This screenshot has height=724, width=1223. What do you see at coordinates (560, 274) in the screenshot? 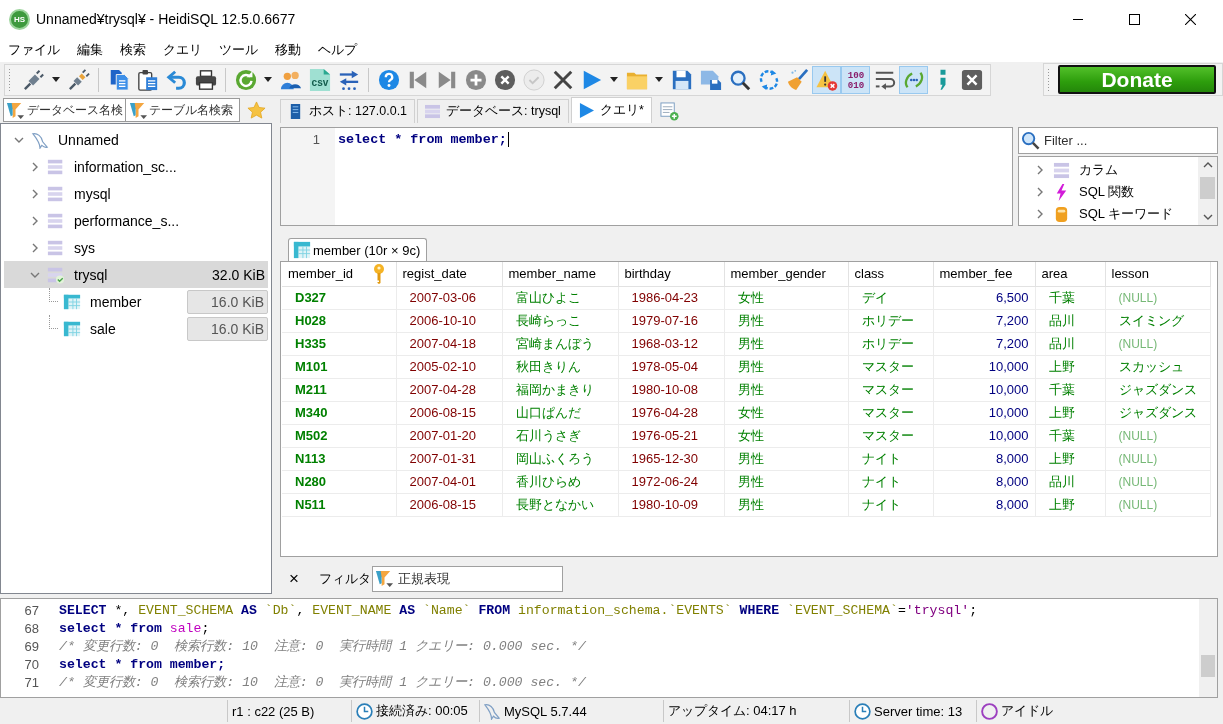
I see `column-header: member_name` at bounding box center [560, 274].